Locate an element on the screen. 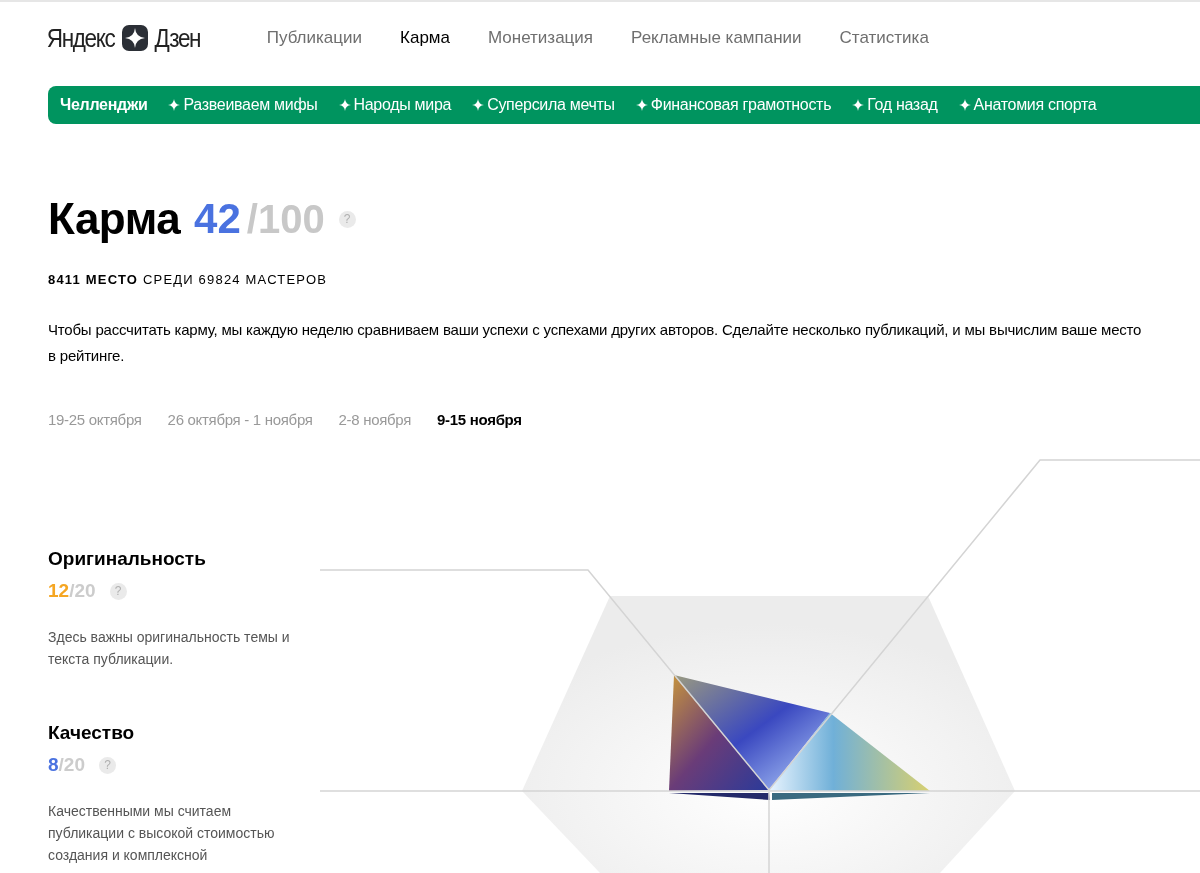 This screenshot has height=873, width=1200. rank-text: 8411 МЕСТО СРЕДИ 69824 МАСТЕРОВ is located at coordinates (188, 279).